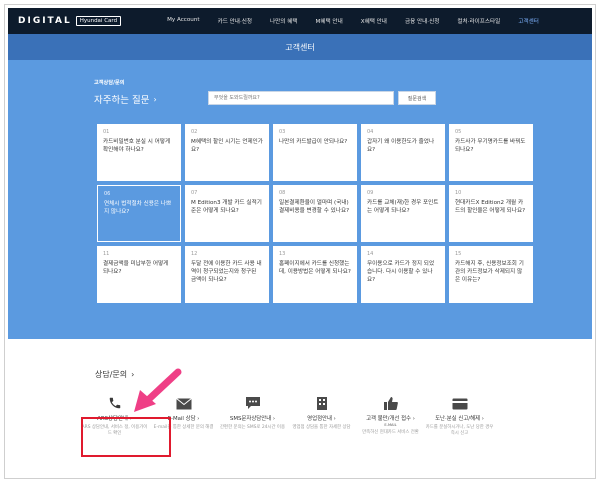 The image size is (600, 483). I want to click on faq-card-number: 02, so click(194, 132).